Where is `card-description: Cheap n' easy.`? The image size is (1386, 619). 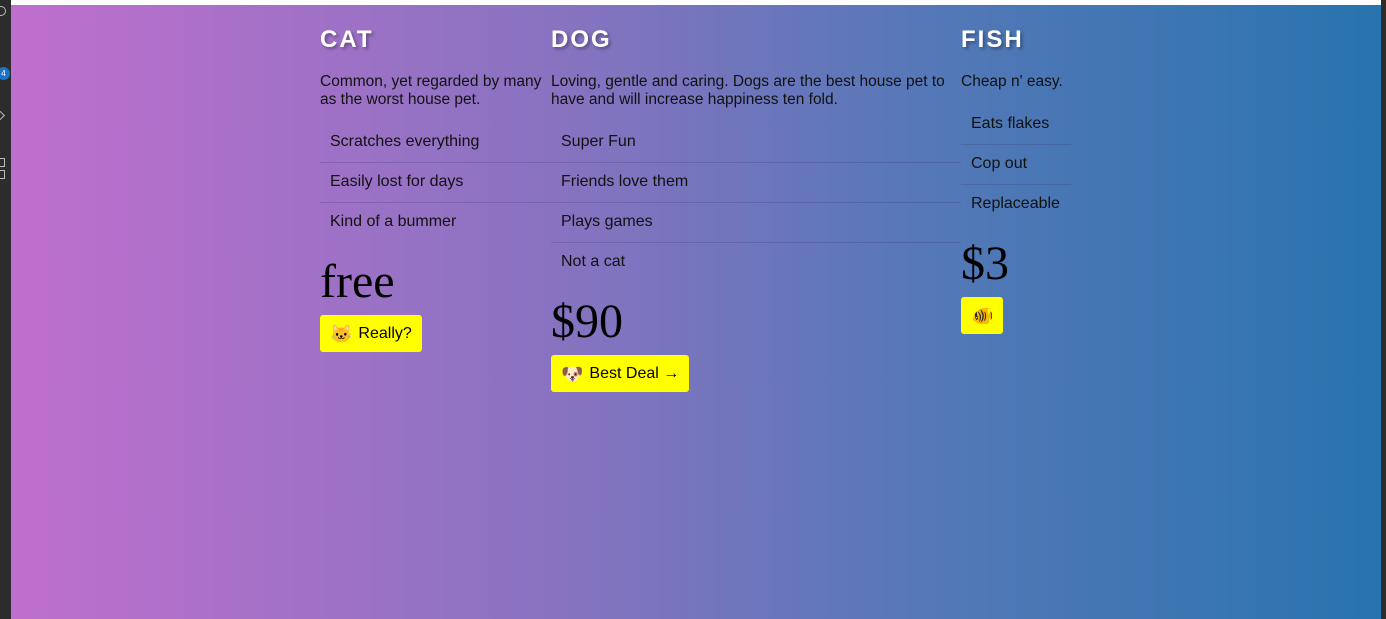 card-description: Cheap n' easy. is located at coordinates (1012, 81).